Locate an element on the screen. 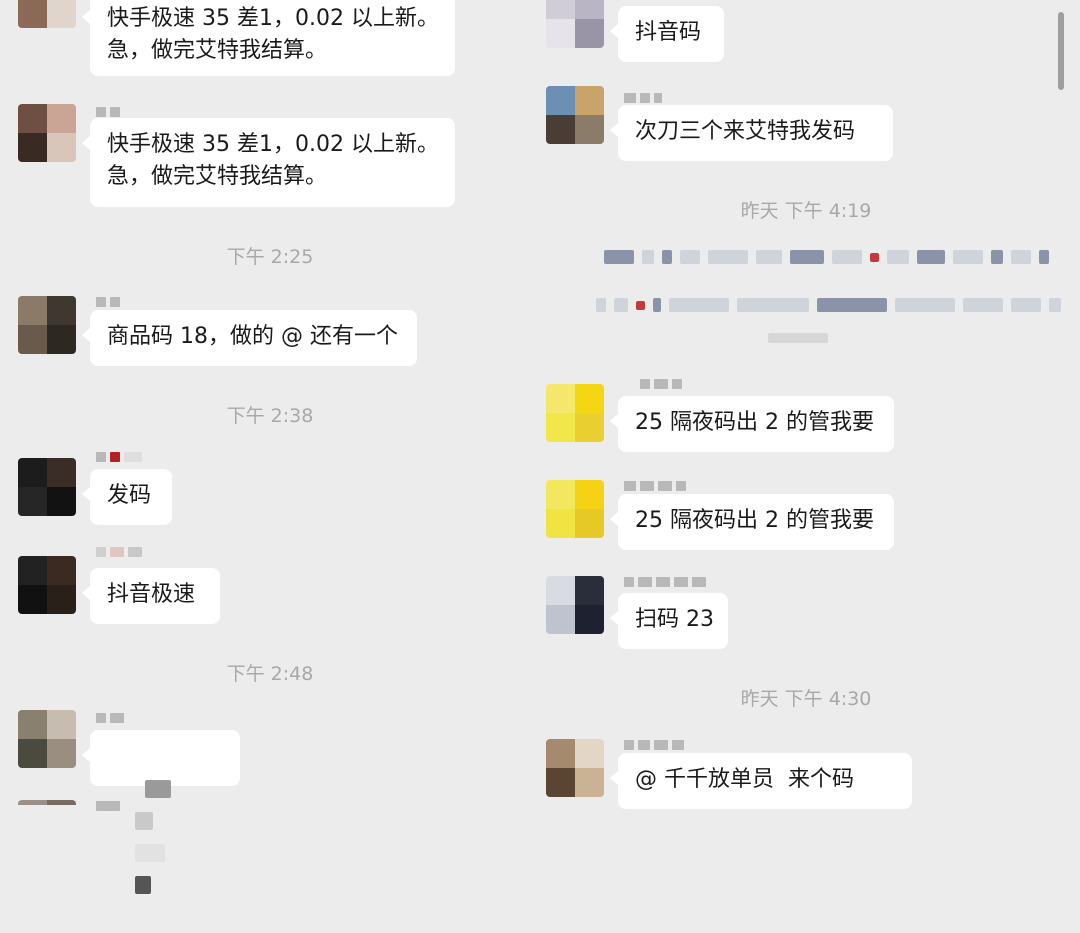  blurred-message-bubble is located at coordinates (161, 812).